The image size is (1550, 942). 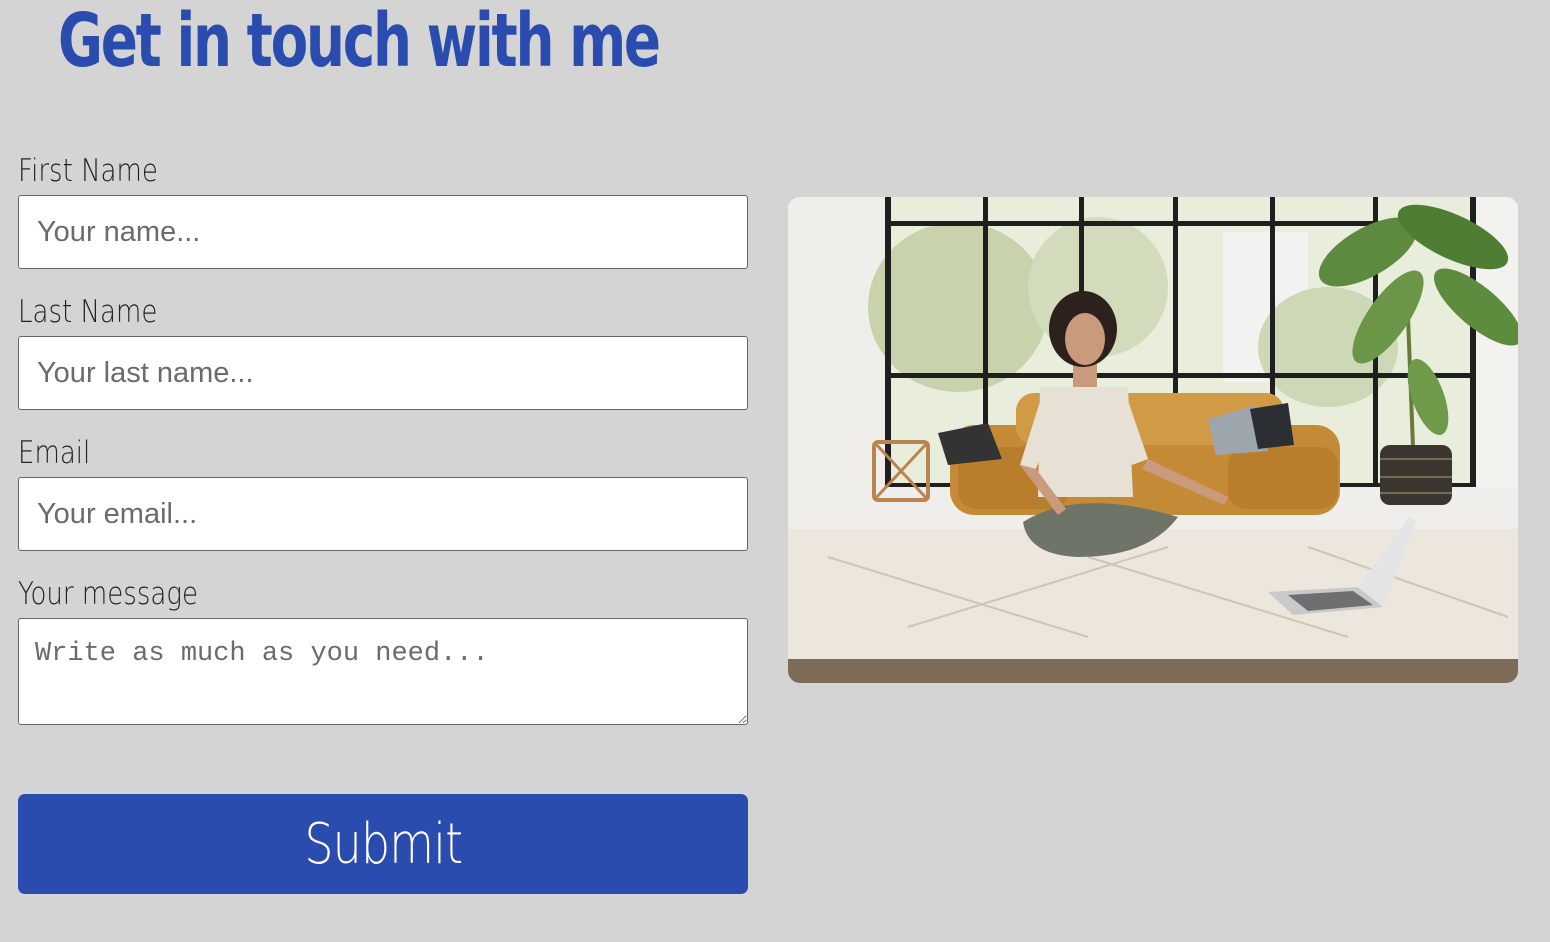 I want to click on submit-button: Submit, so click(x=383, y=844).